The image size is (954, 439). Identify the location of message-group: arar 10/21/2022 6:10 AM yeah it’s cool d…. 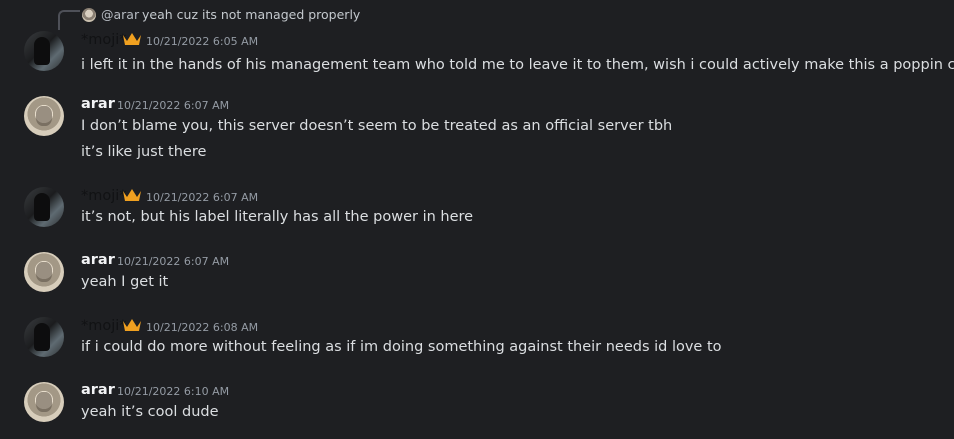
(477, 405).